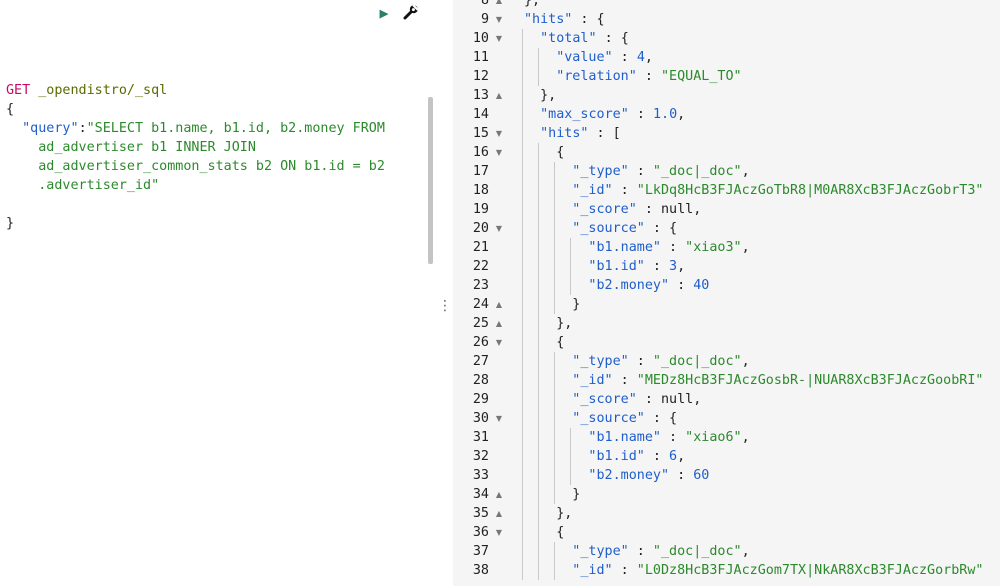  I want to click on json-token: },, so click(532, 4).